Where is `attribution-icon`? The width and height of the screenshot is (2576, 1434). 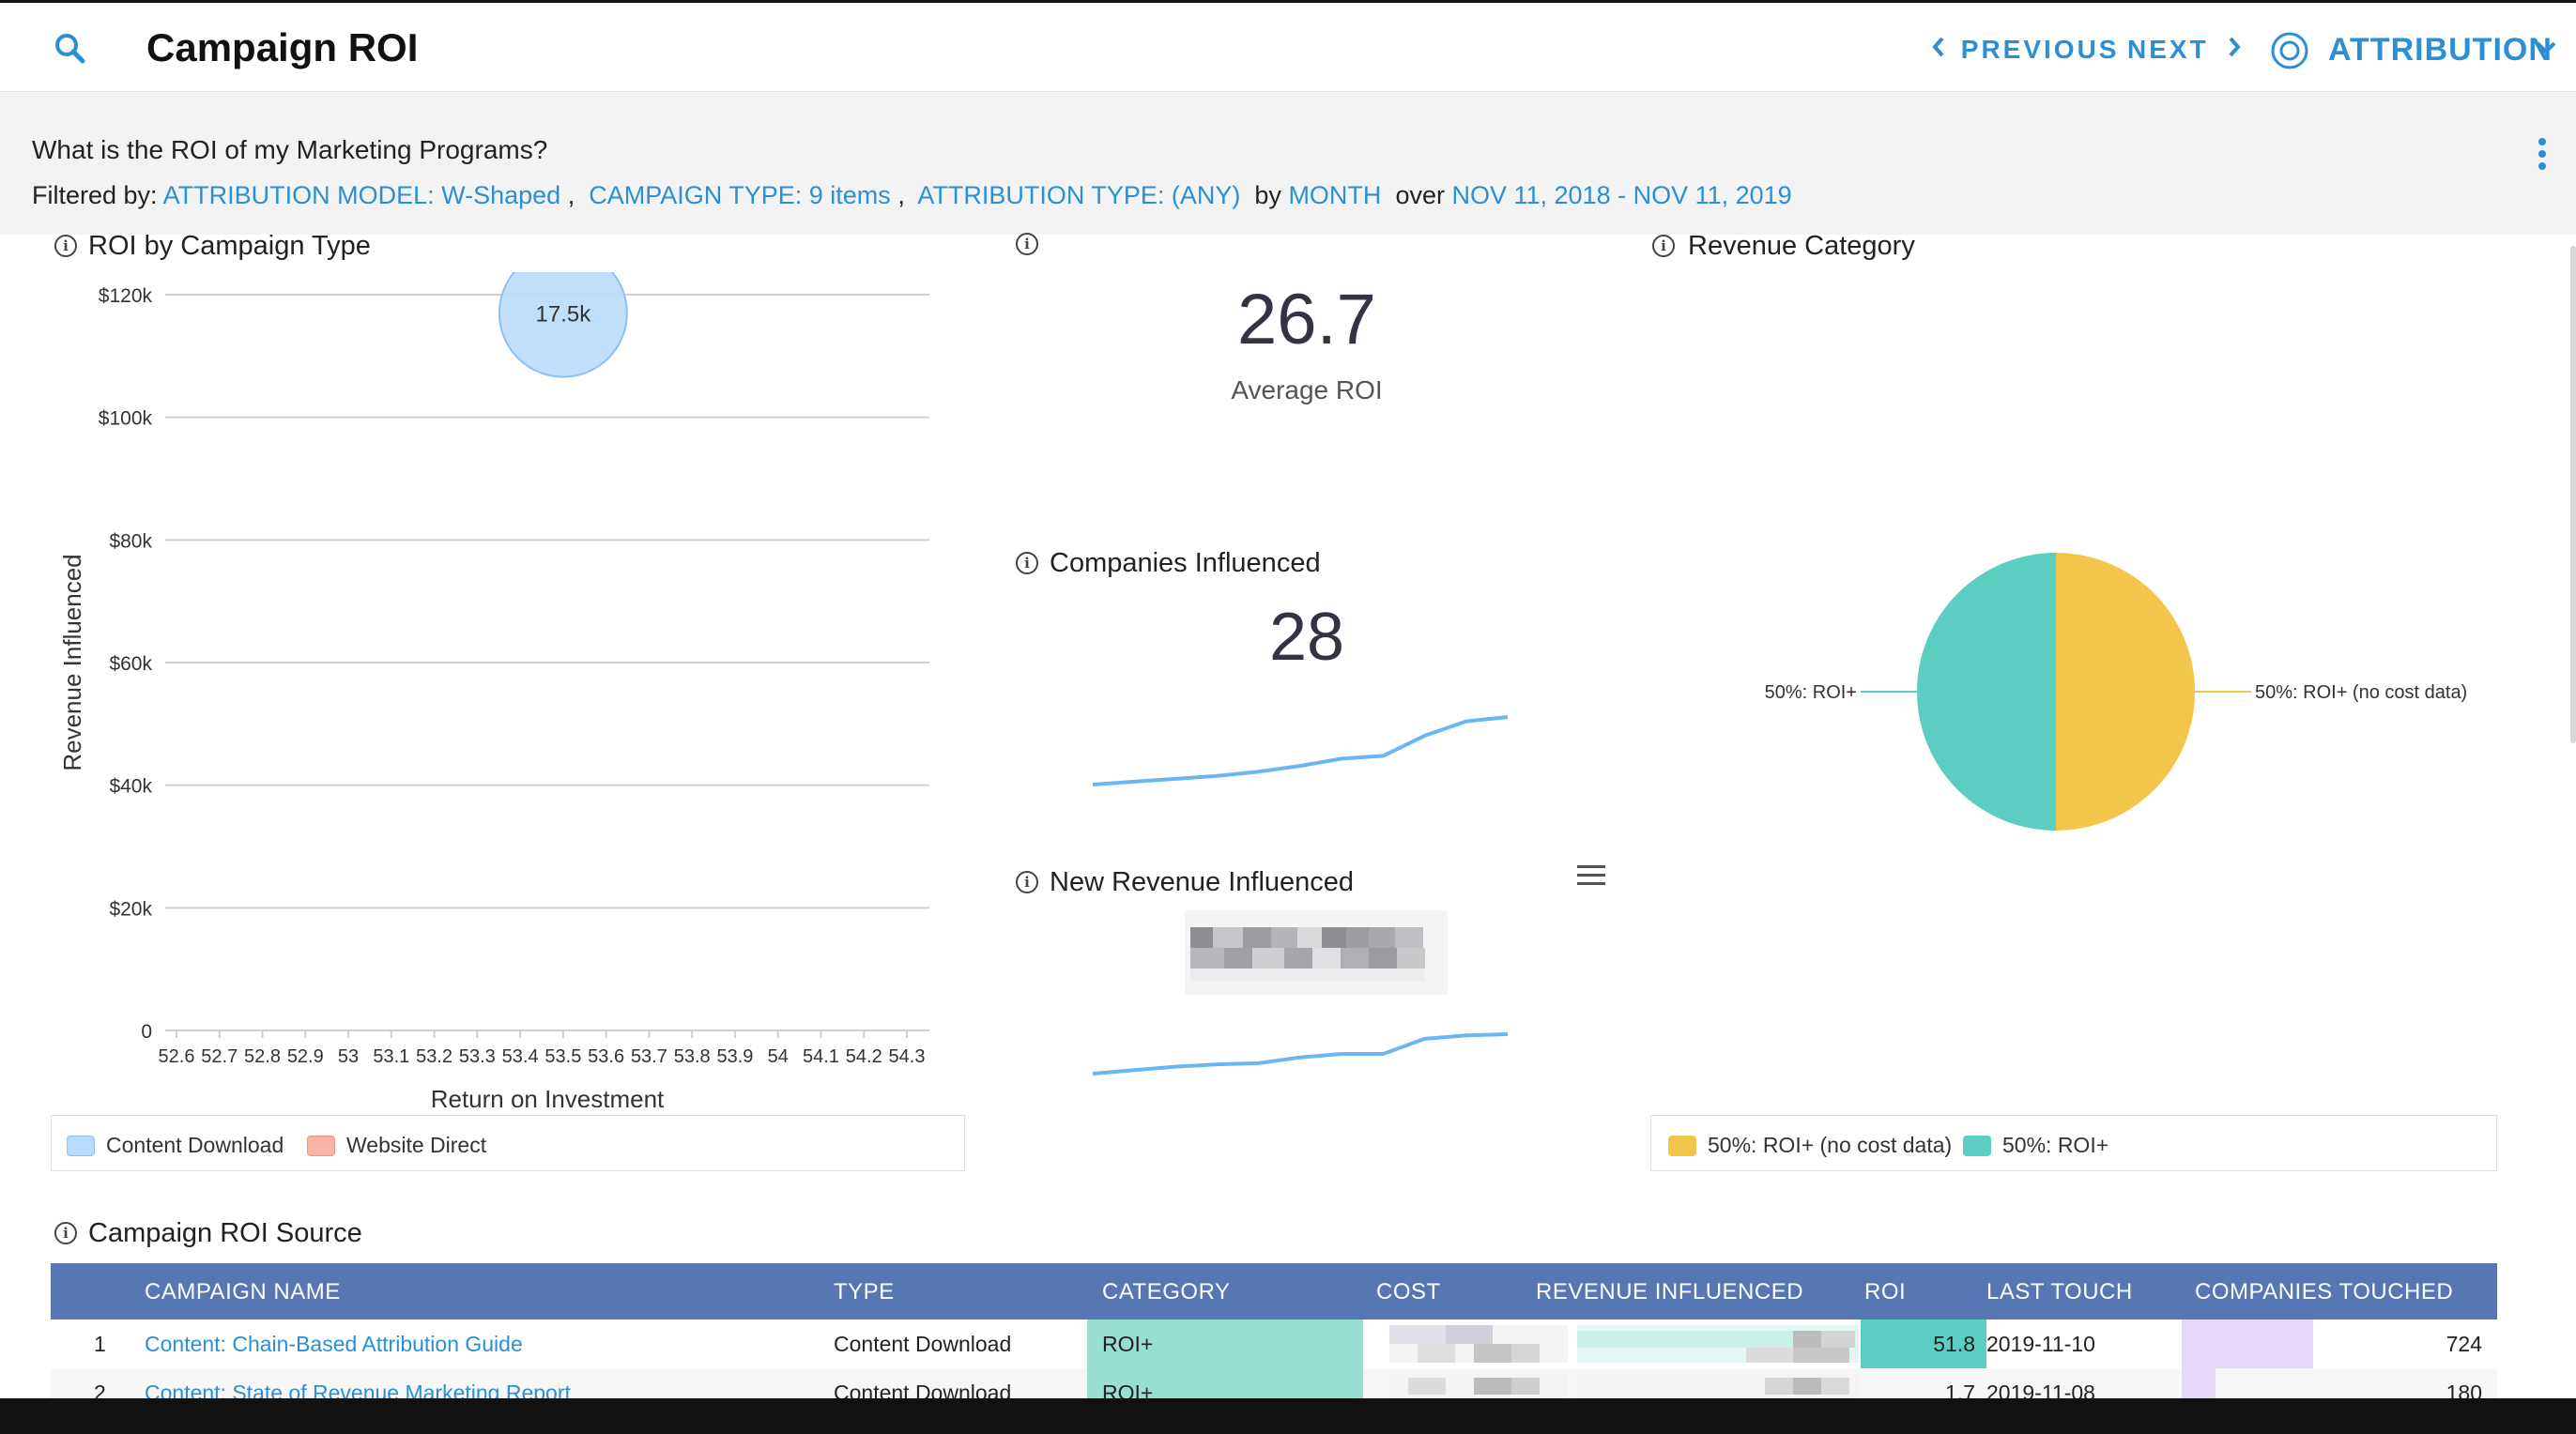 attribution-icon is located at coordinates (2290, 53).